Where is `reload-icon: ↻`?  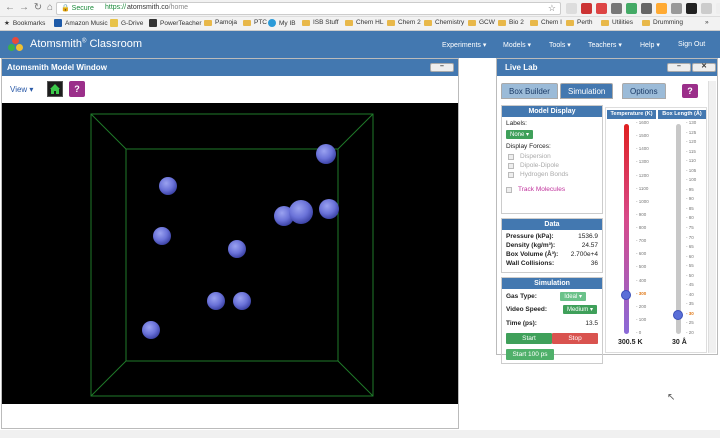
reload-icon: ↻ is located at coordinates (38, 8).